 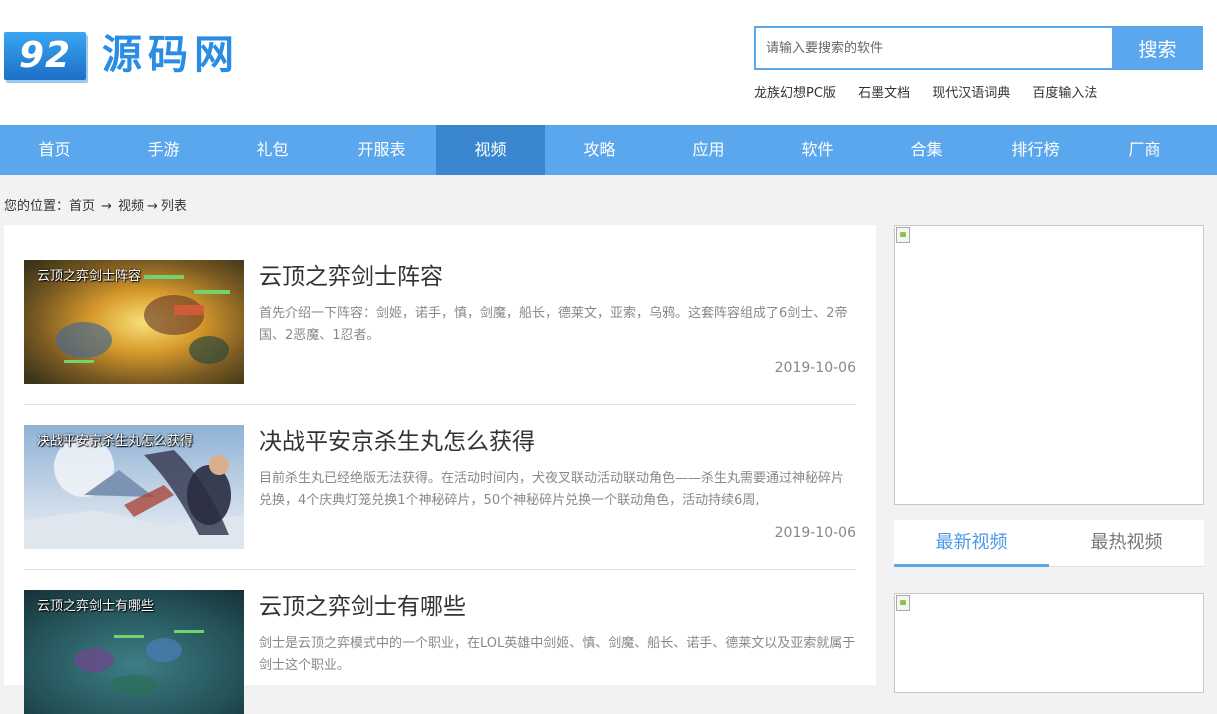 What do you see at coordinates (397, 442) in the screenshot?
I see `article-title: 决战平安京杀生丸怎么获得` at bounding box center [397, 442].